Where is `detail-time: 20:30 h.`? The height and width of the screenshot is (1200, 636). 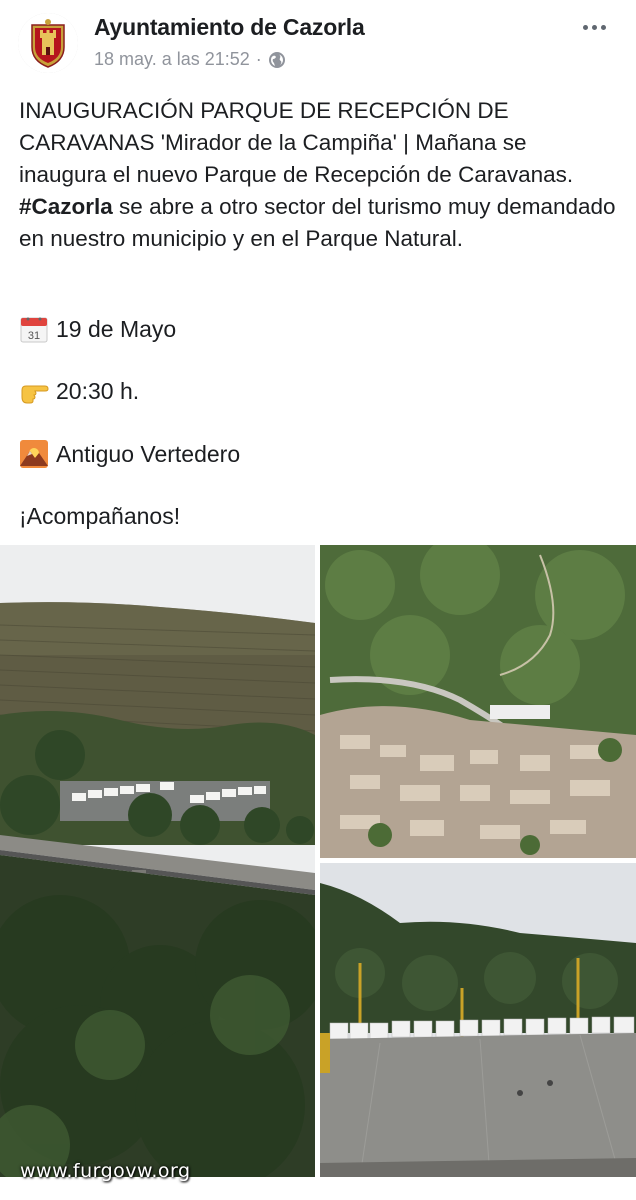 detail-time: 20:30 h. is located at coordinates (79, 391).